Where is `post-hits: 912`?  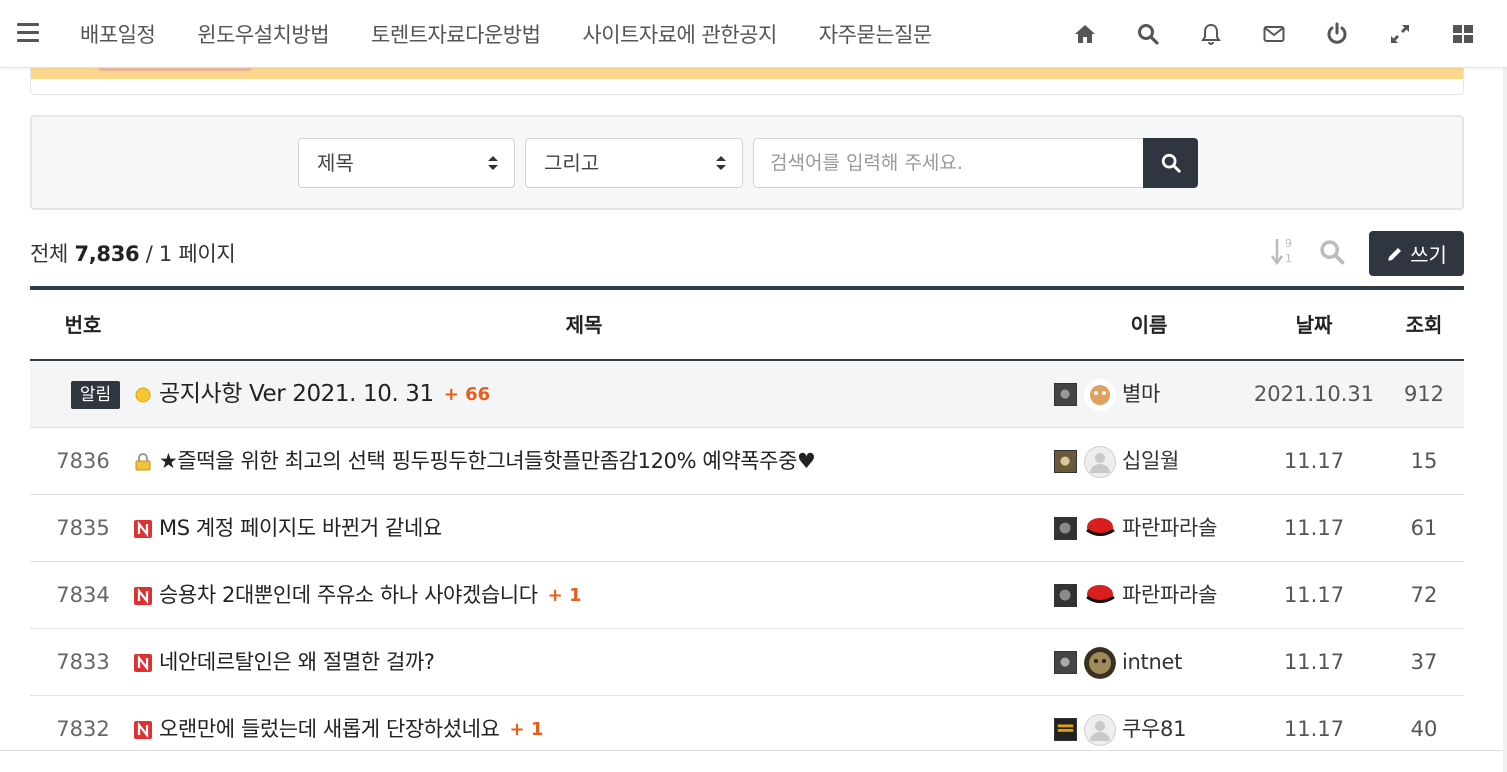
post-hits: 912 is located at coordinates (1424, 394).